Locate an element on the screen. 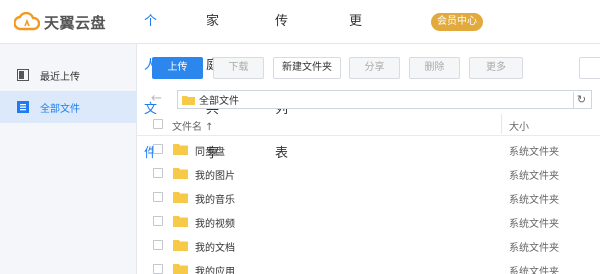 The image size is (600, 274). file-name: 我的文档 is located at coordinates (215, 246).